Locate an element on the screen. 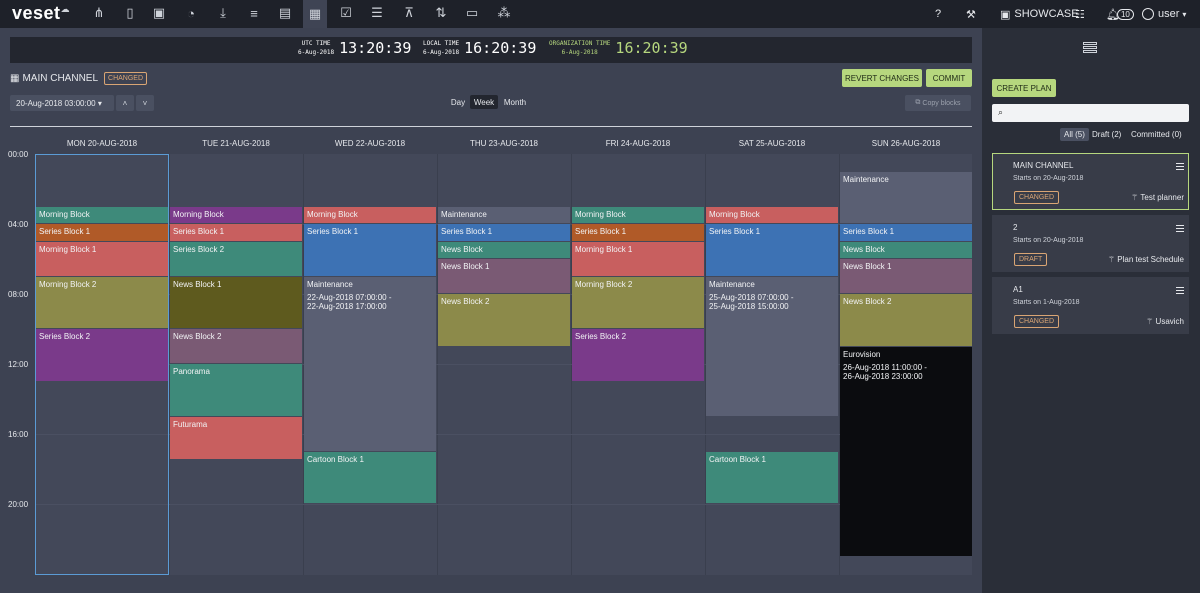  notifications-button: 🔔︎ 10 is located at coordinates (1120, 14).